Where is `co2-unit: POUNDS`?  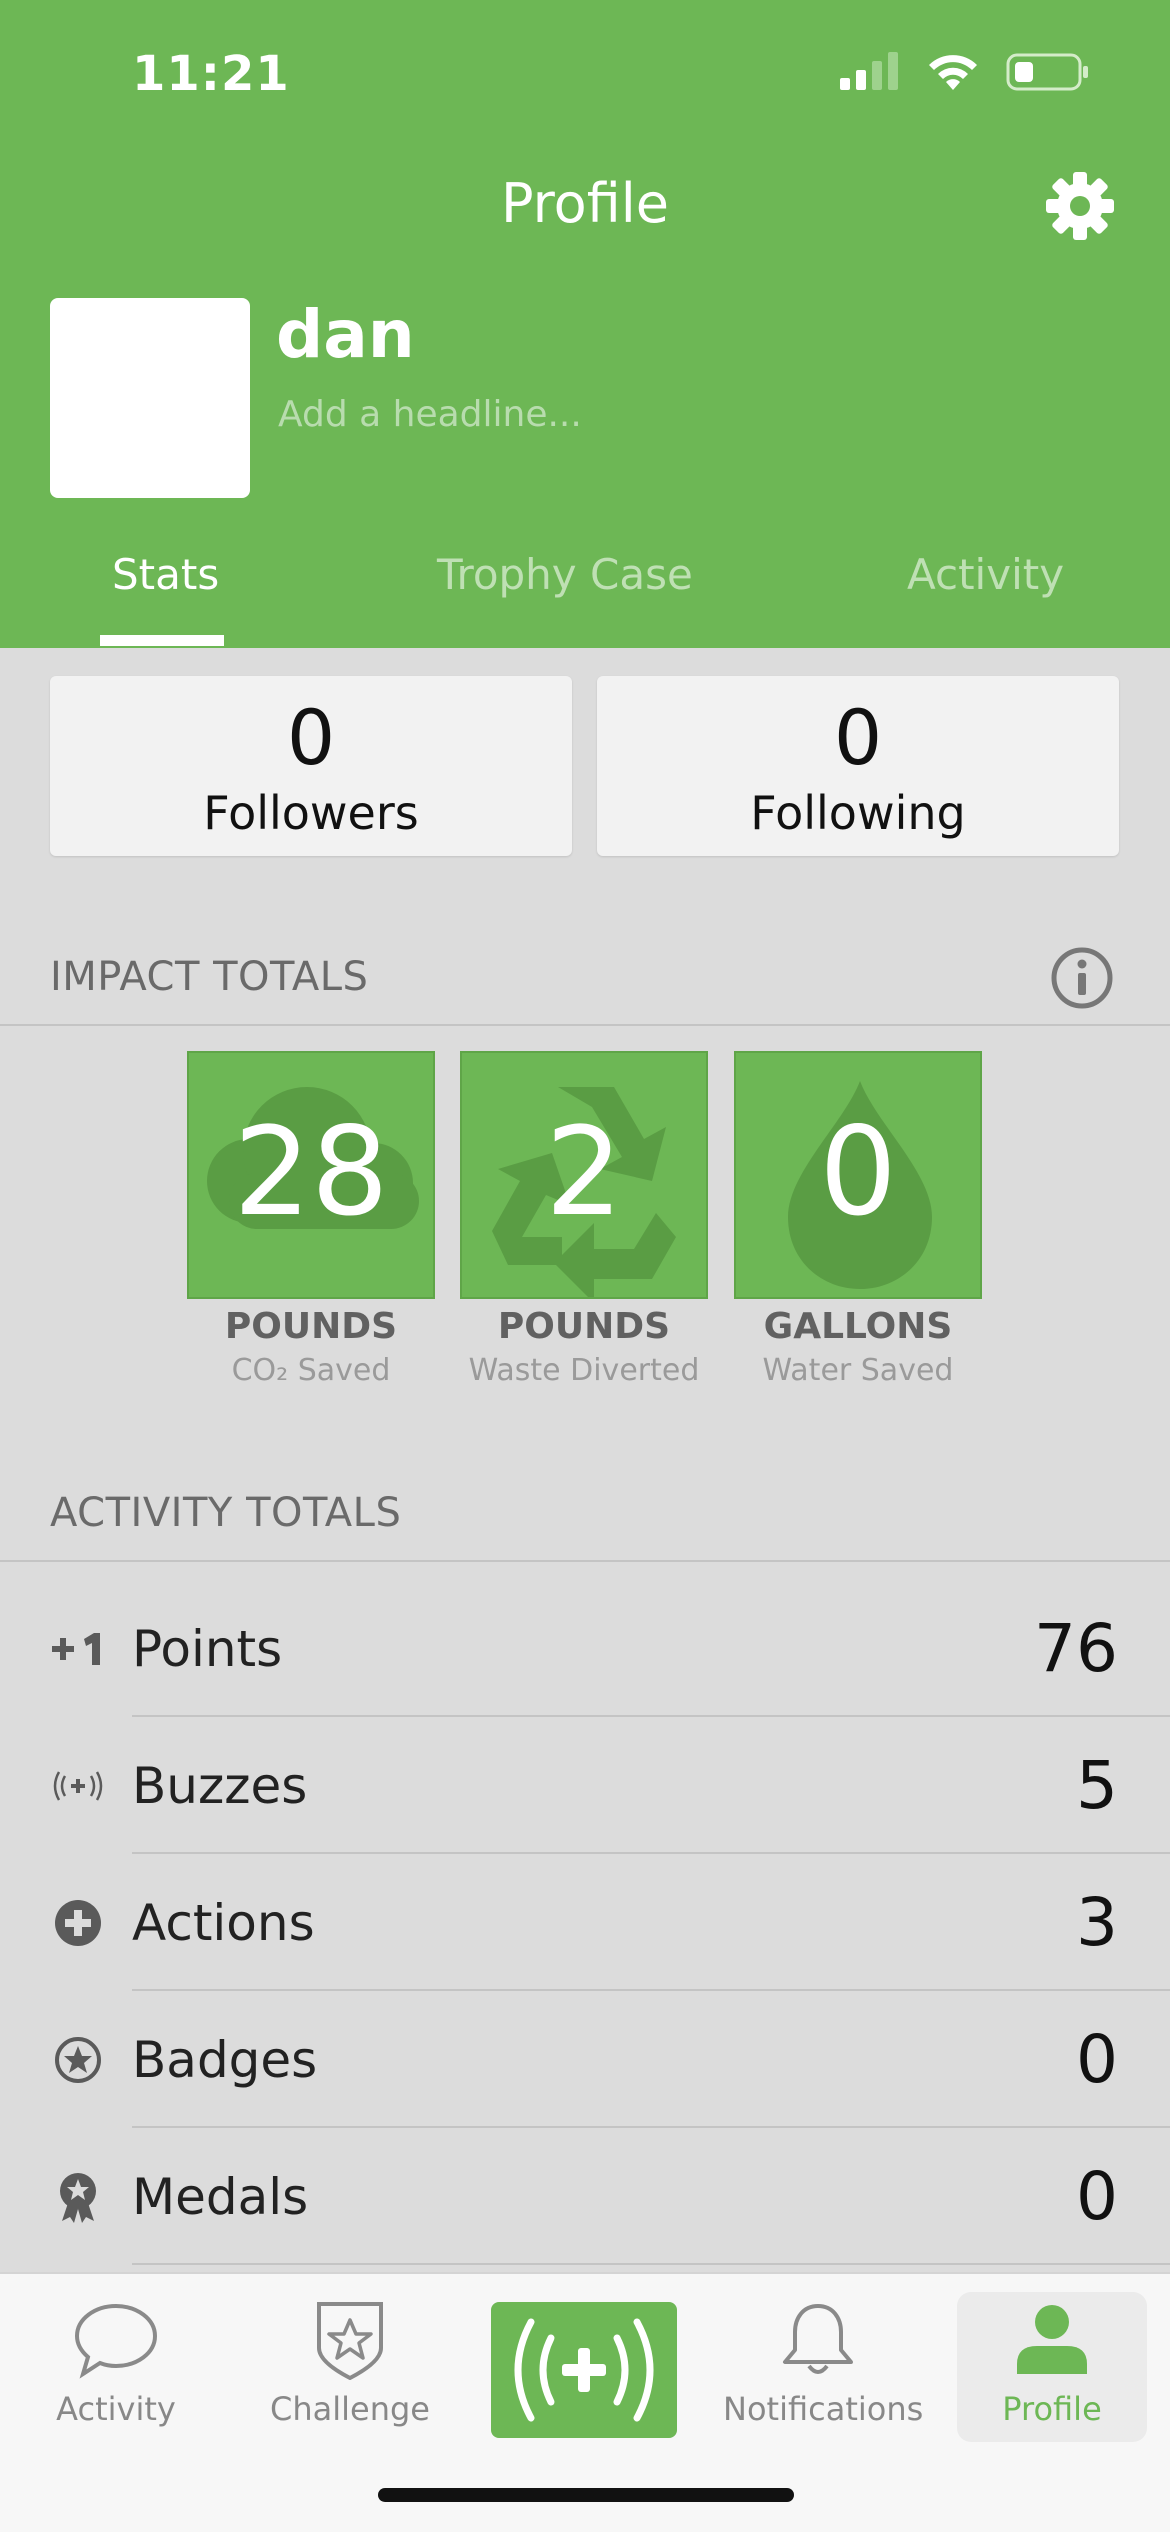 co2-unit: POUNDS is located at coordinates (311, 1326).